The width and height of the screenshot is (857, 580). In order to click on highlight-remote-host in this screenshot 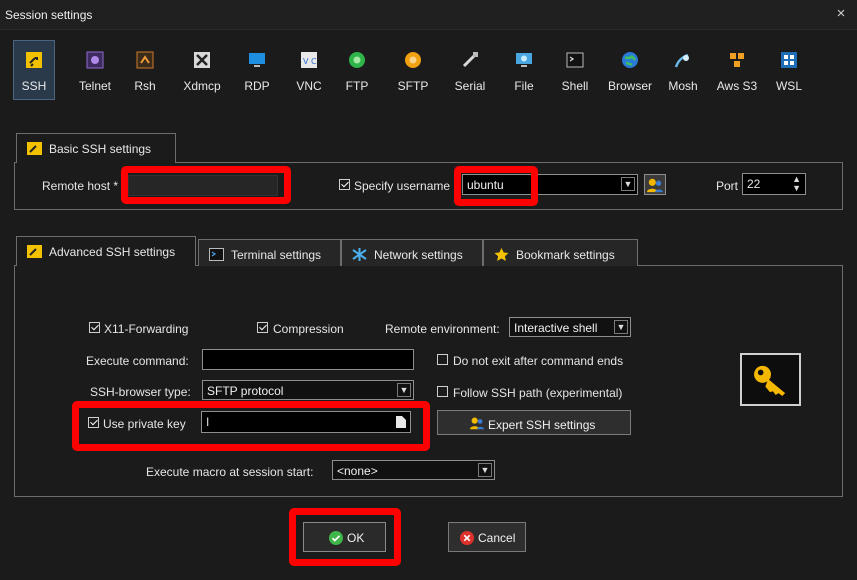, I will do `click(206, 185)`.